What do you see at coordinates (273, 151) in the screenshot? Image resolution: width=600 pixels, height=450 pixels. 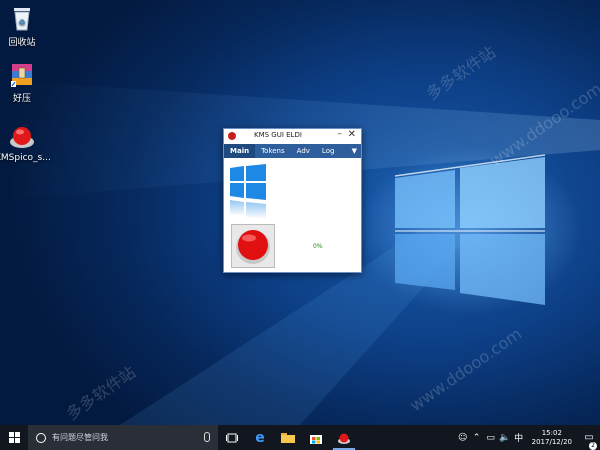 I see `tab-tokens: Tokens` at bounding box center [273, 151].